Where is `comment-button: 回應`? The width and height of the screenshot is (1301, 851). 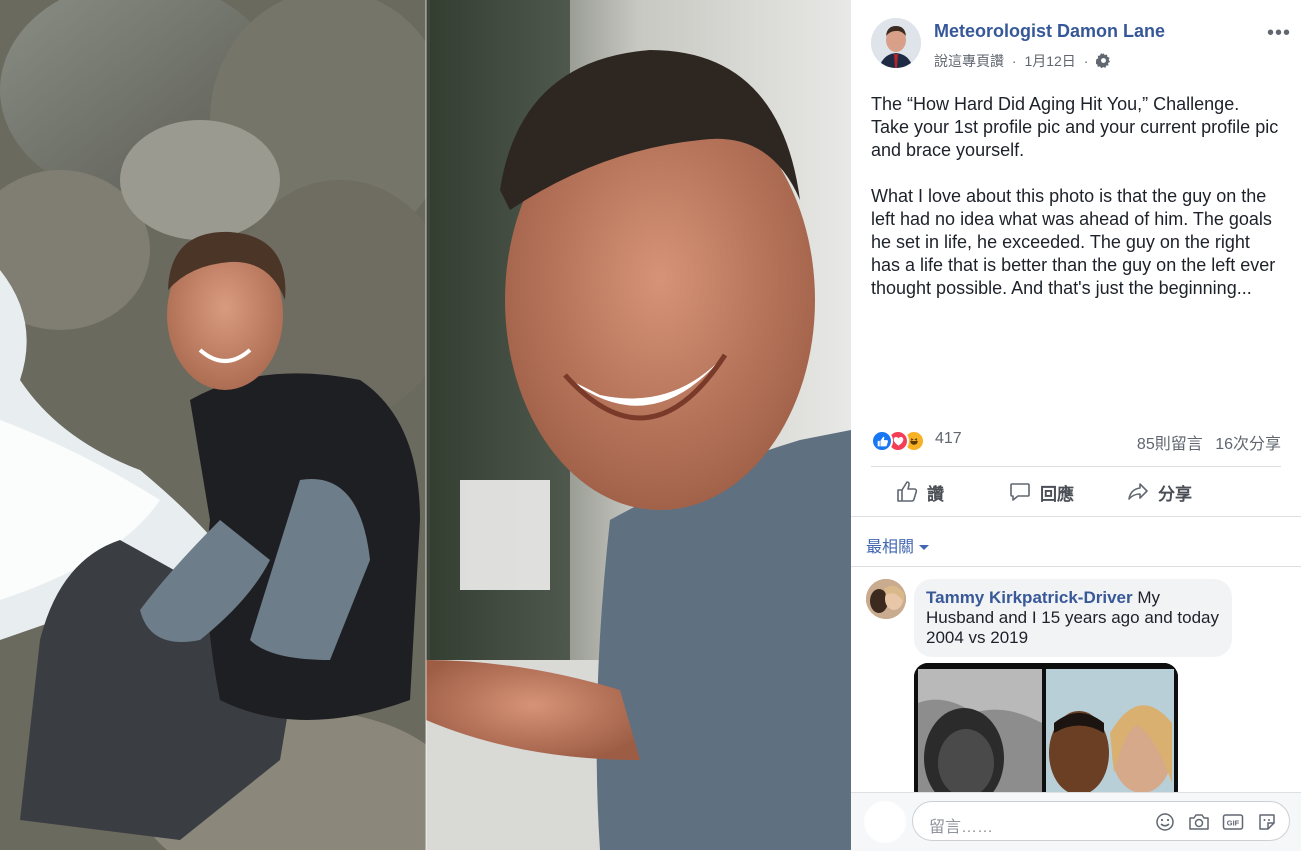 comment-button: 回應 is located at coordinates (1041, 492).